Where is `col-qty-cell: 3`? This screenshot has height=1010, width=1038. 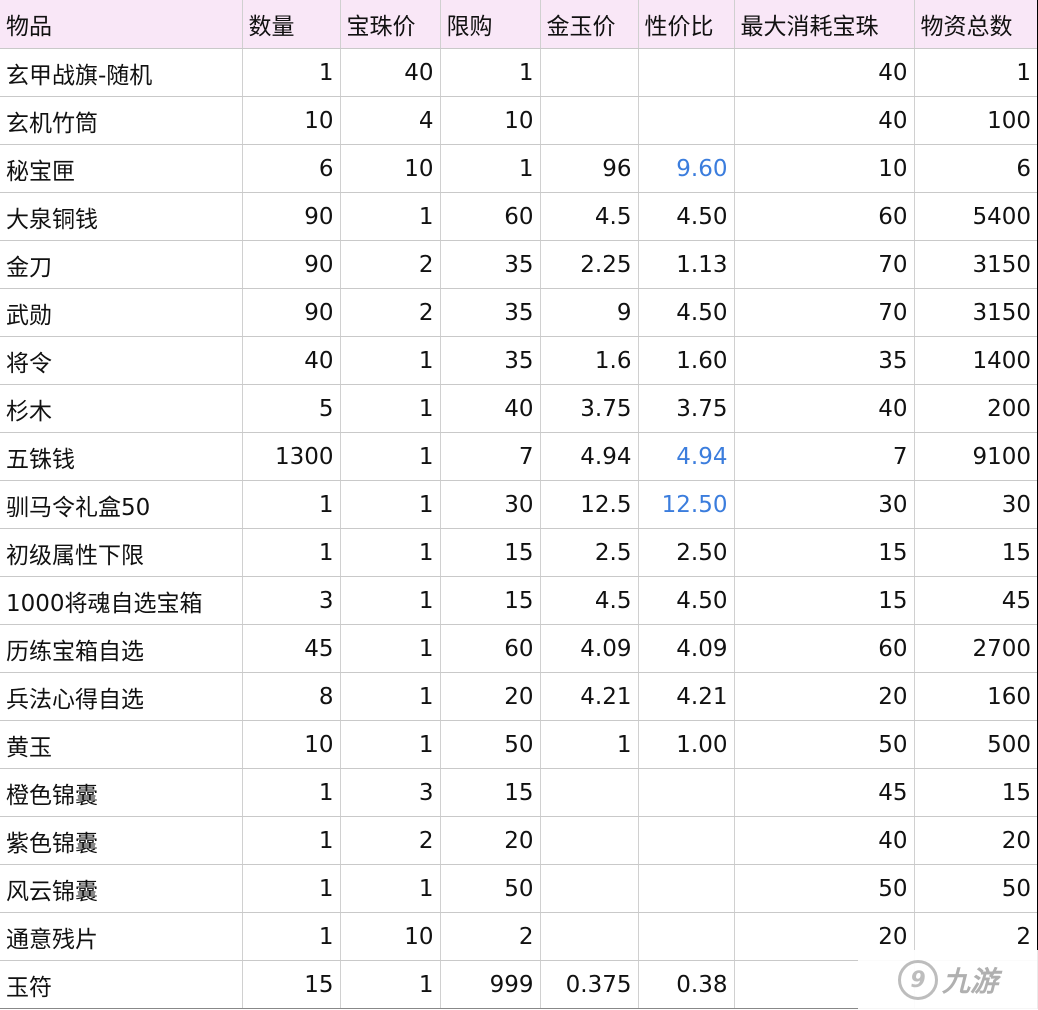 col-qty-cell: 3 is located at coordinates (291, 600).